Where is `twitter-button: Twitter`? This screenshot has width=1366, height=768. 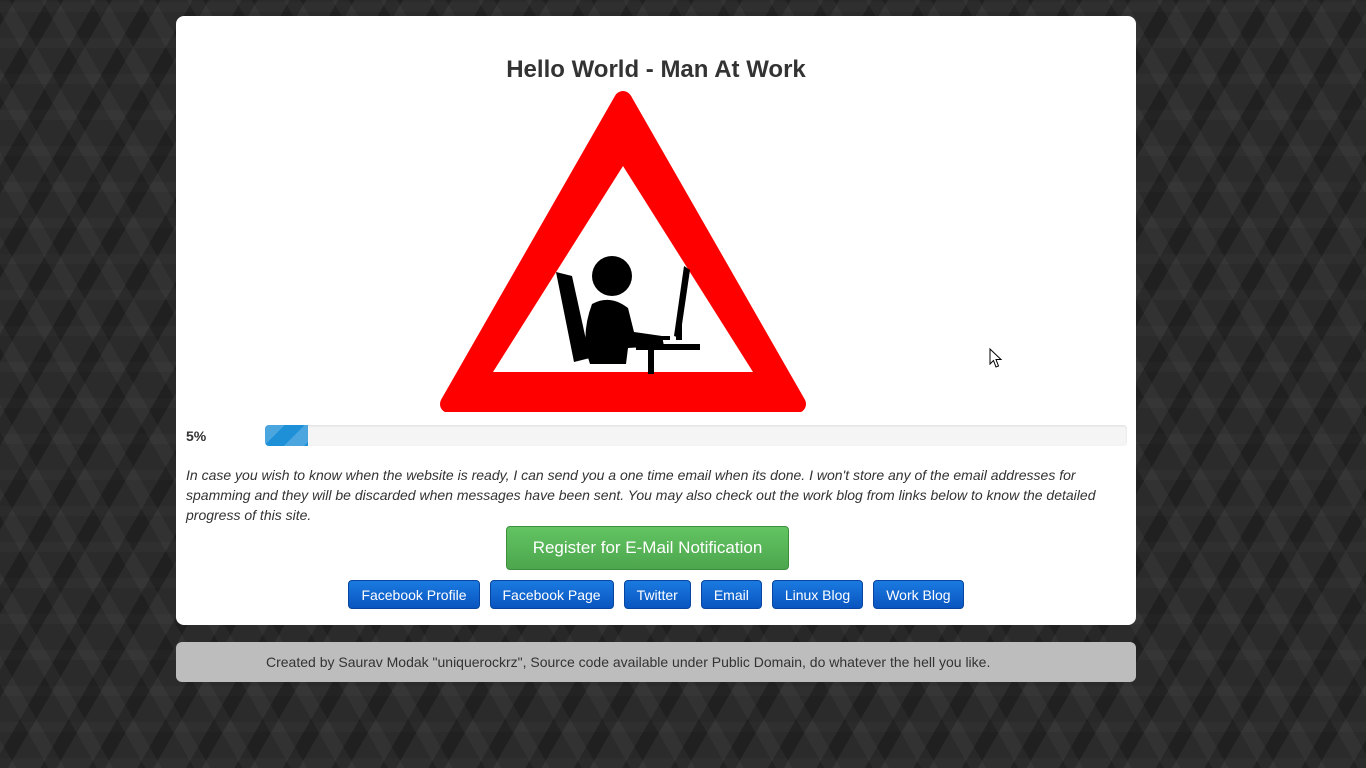 twitter-button: Twitter is located at coordinates (657, 594).